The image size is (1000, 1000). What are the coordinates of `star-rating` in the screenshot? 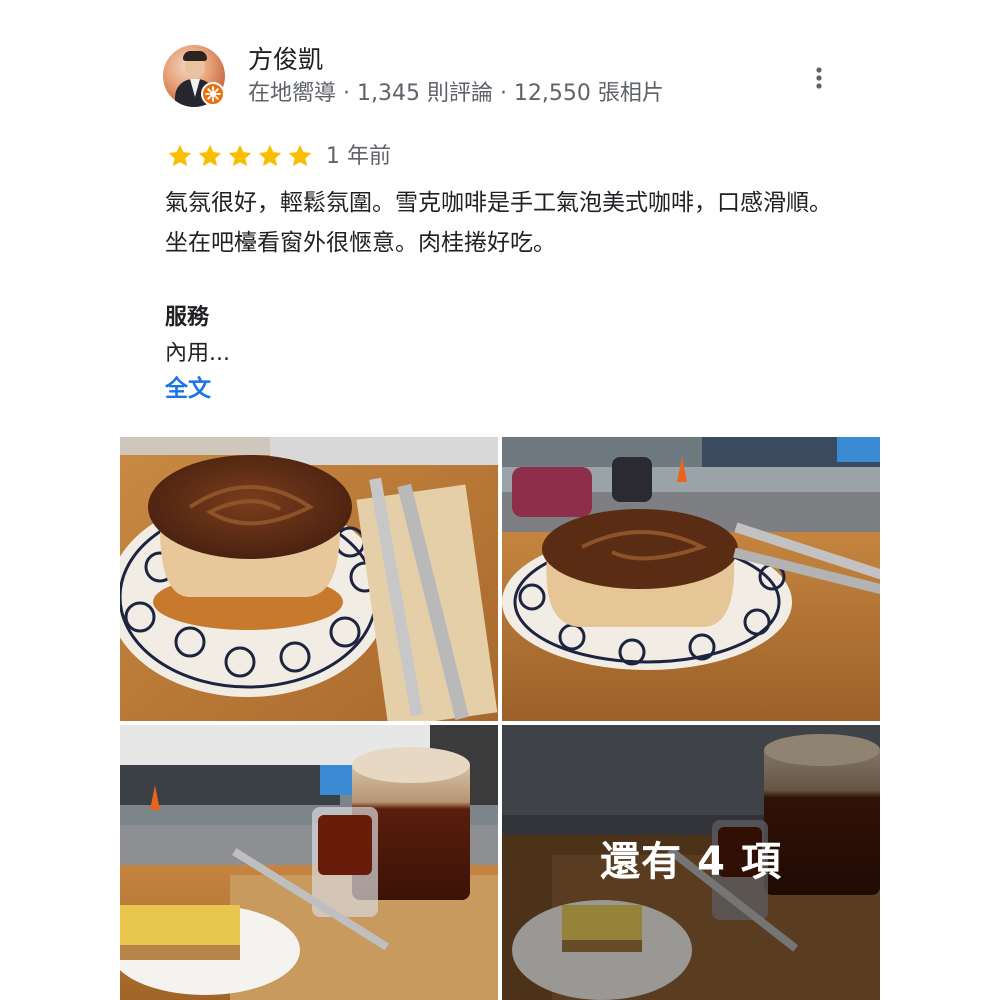 It's located at (240, 156).